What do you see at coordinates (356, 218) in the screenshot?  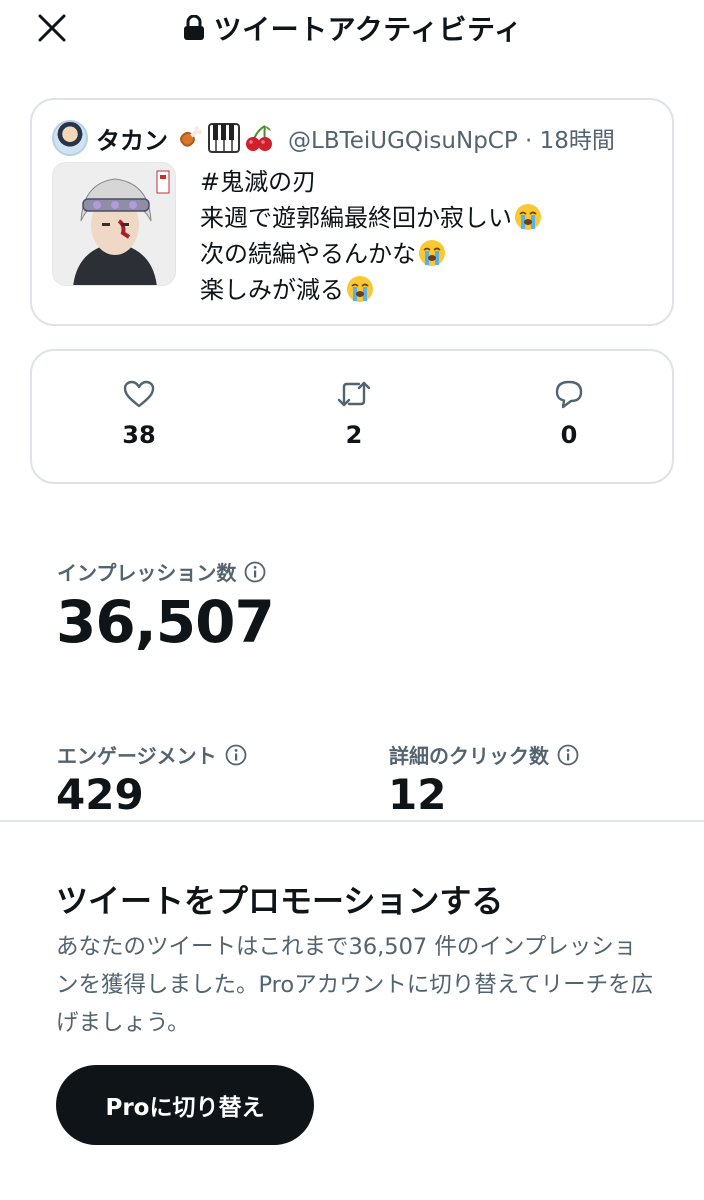 I see `tweet-line-text: 来週で遊郭編最終回か寂しい` at bounding box center [356, 218].